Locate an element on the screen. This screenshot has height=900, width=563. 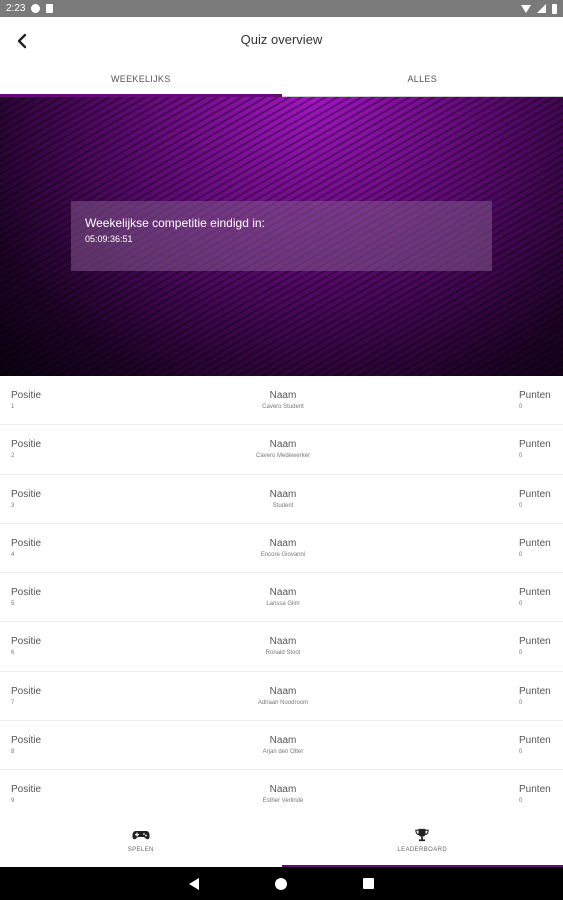
nav-spelen: SPELEN is located at coordinates (141, 841).